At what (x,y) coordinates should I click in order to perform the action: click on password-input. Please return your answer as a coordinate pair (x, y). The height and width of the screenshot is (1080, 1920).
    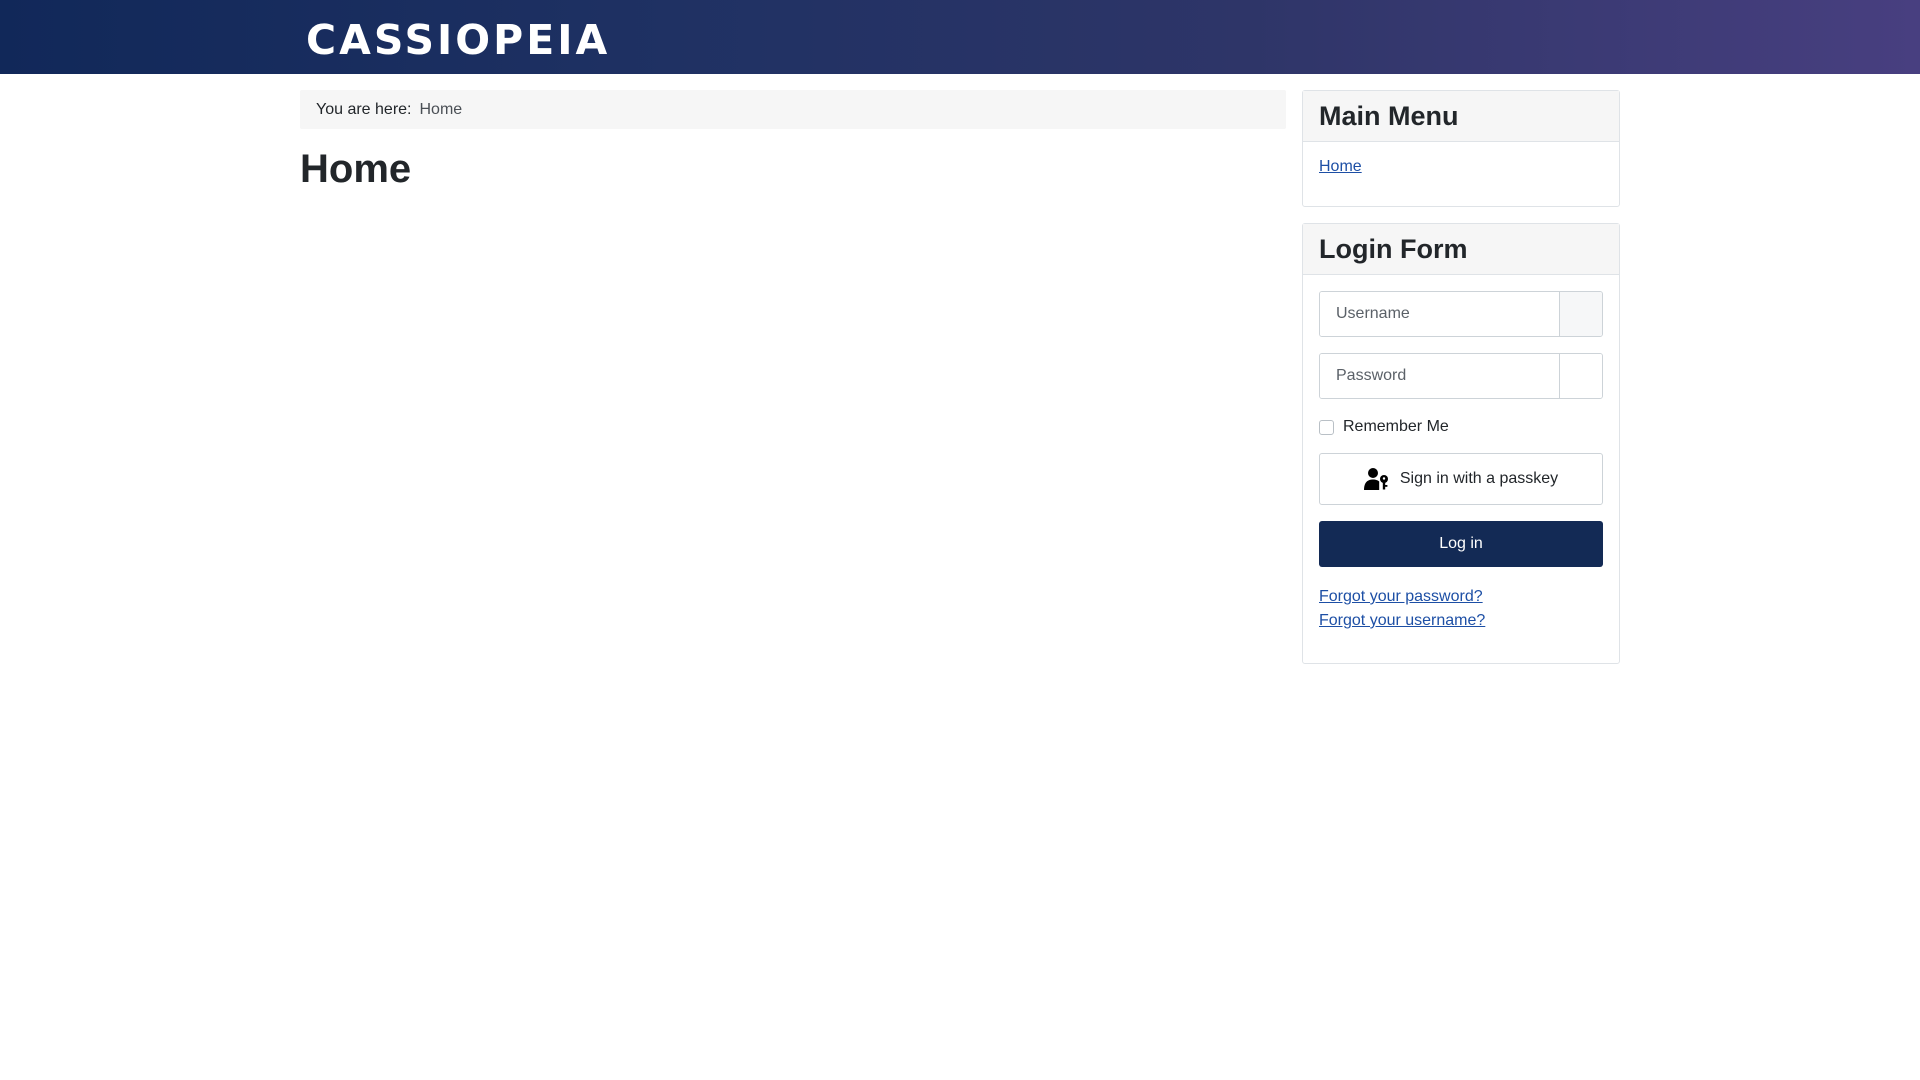
    Looking at the image, I should click on (1439, 376).